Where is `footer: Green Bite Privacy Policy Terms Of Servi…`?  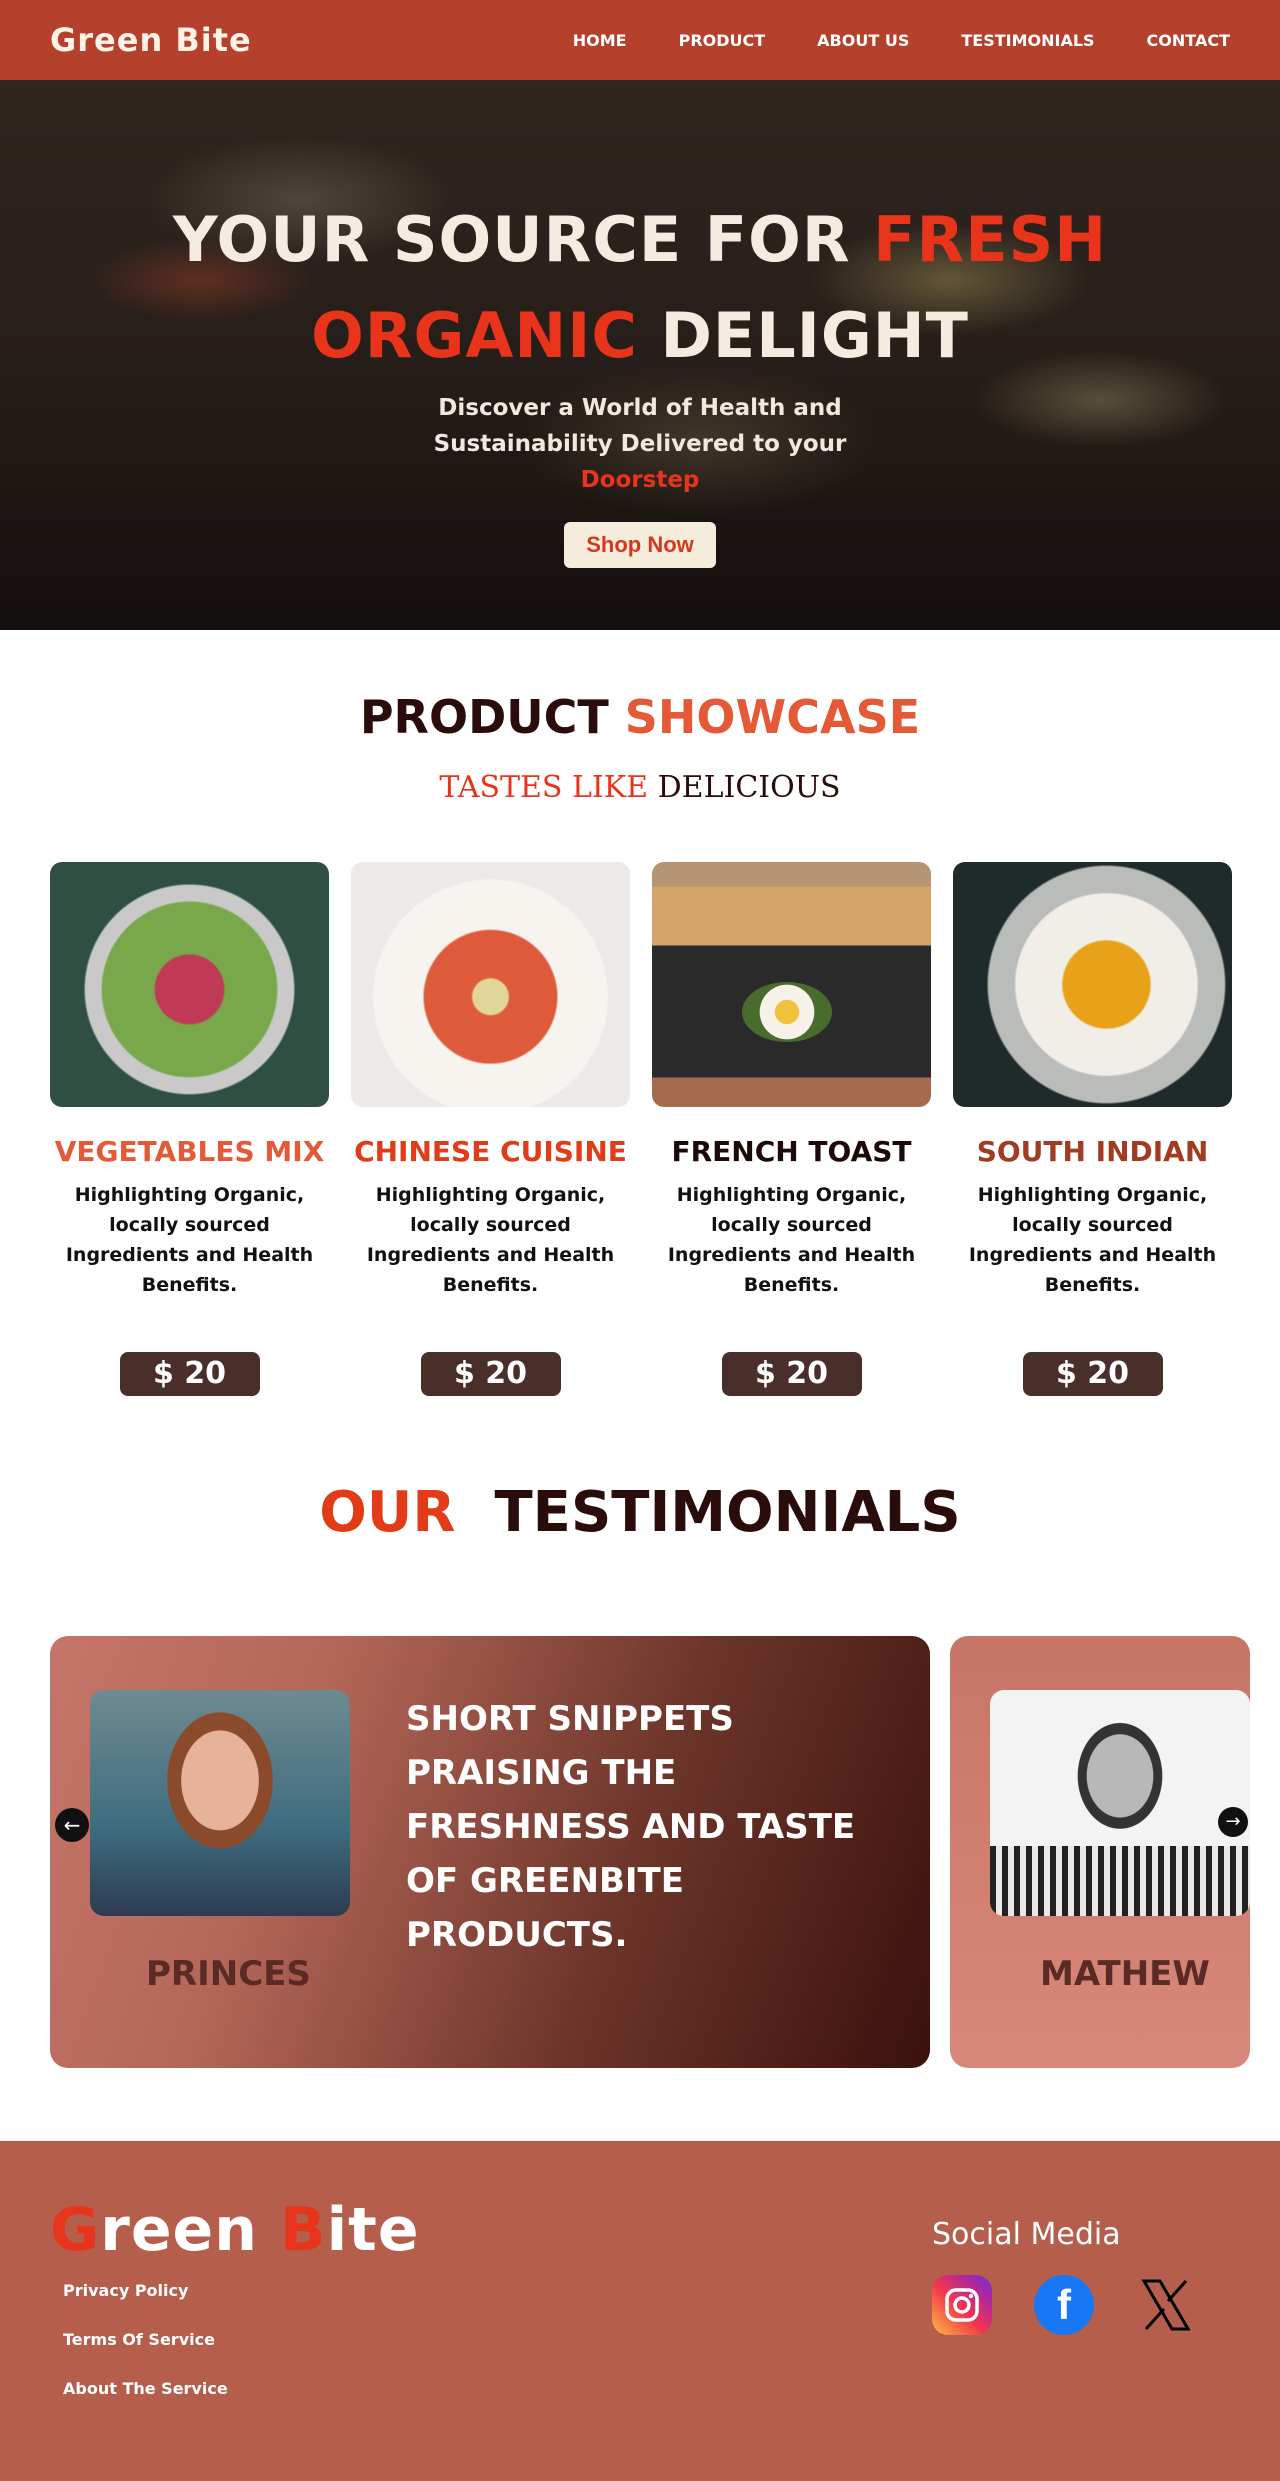 footer: Green Bite Privacy Policy Terms Of Servi… is located at coordinates (640, 2311).